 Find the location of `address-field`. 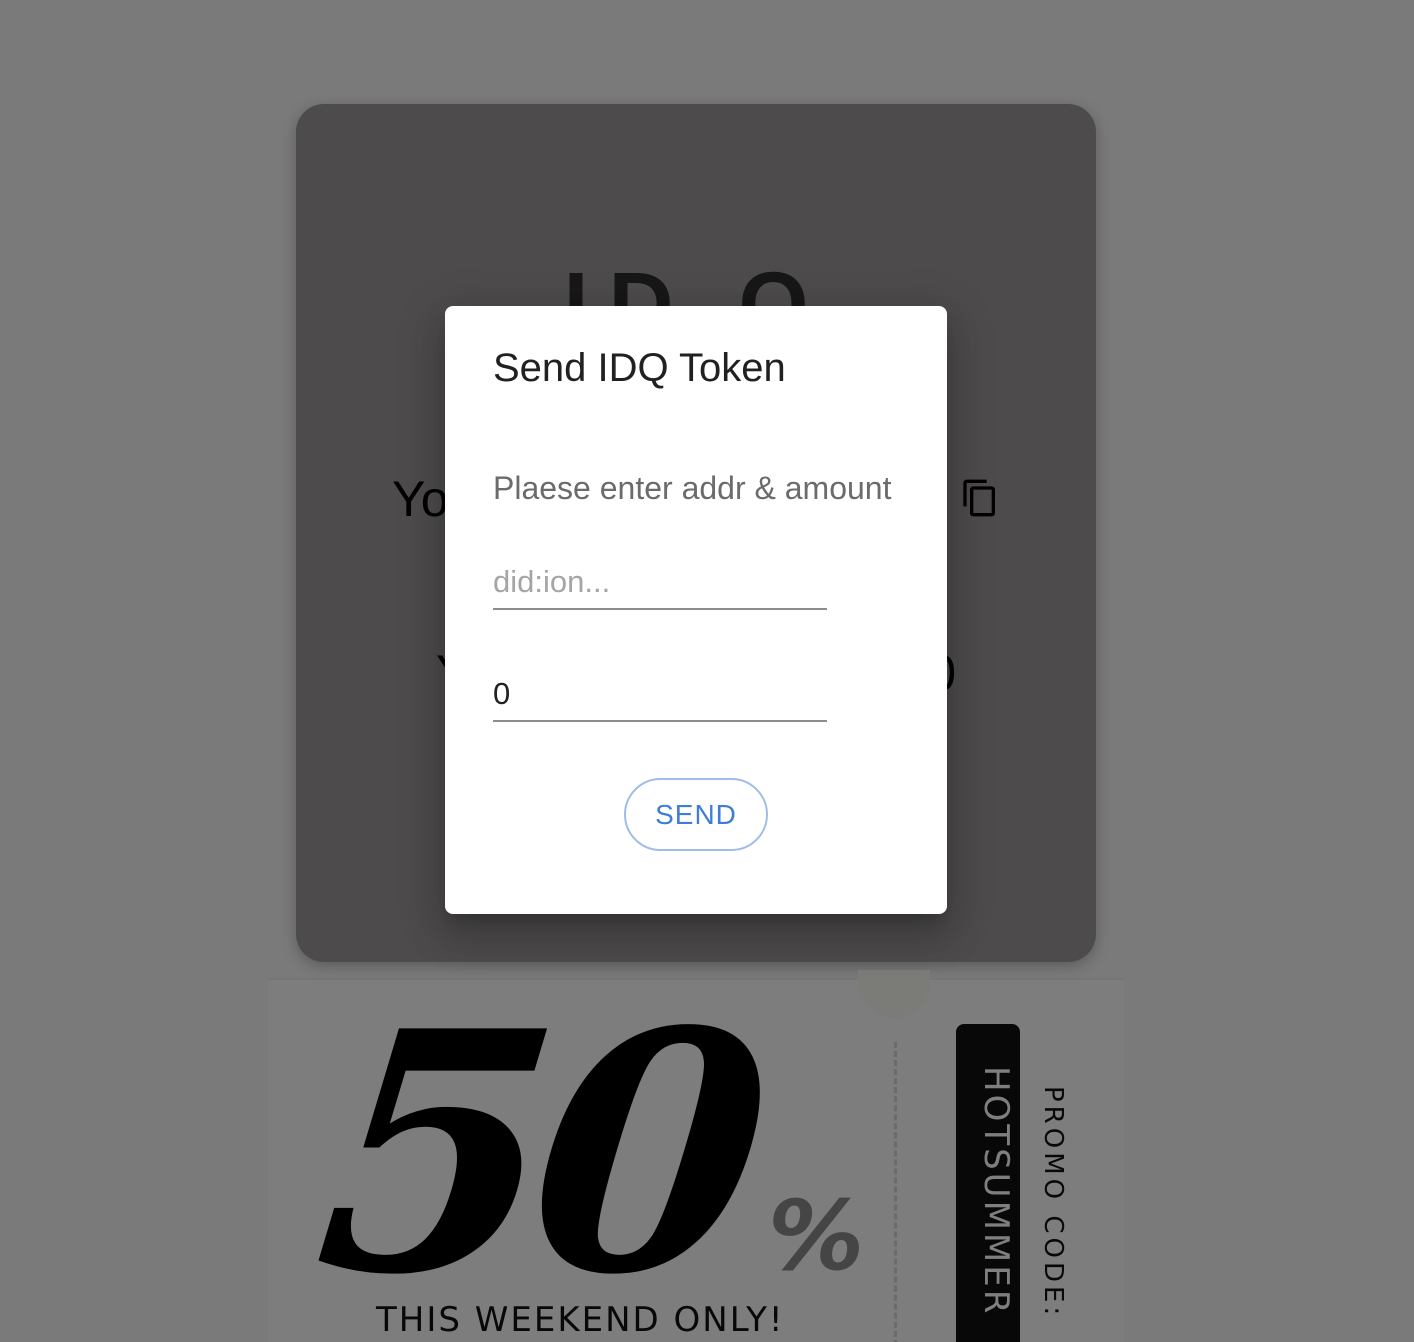

address-field is located at coordinates (660, 584).